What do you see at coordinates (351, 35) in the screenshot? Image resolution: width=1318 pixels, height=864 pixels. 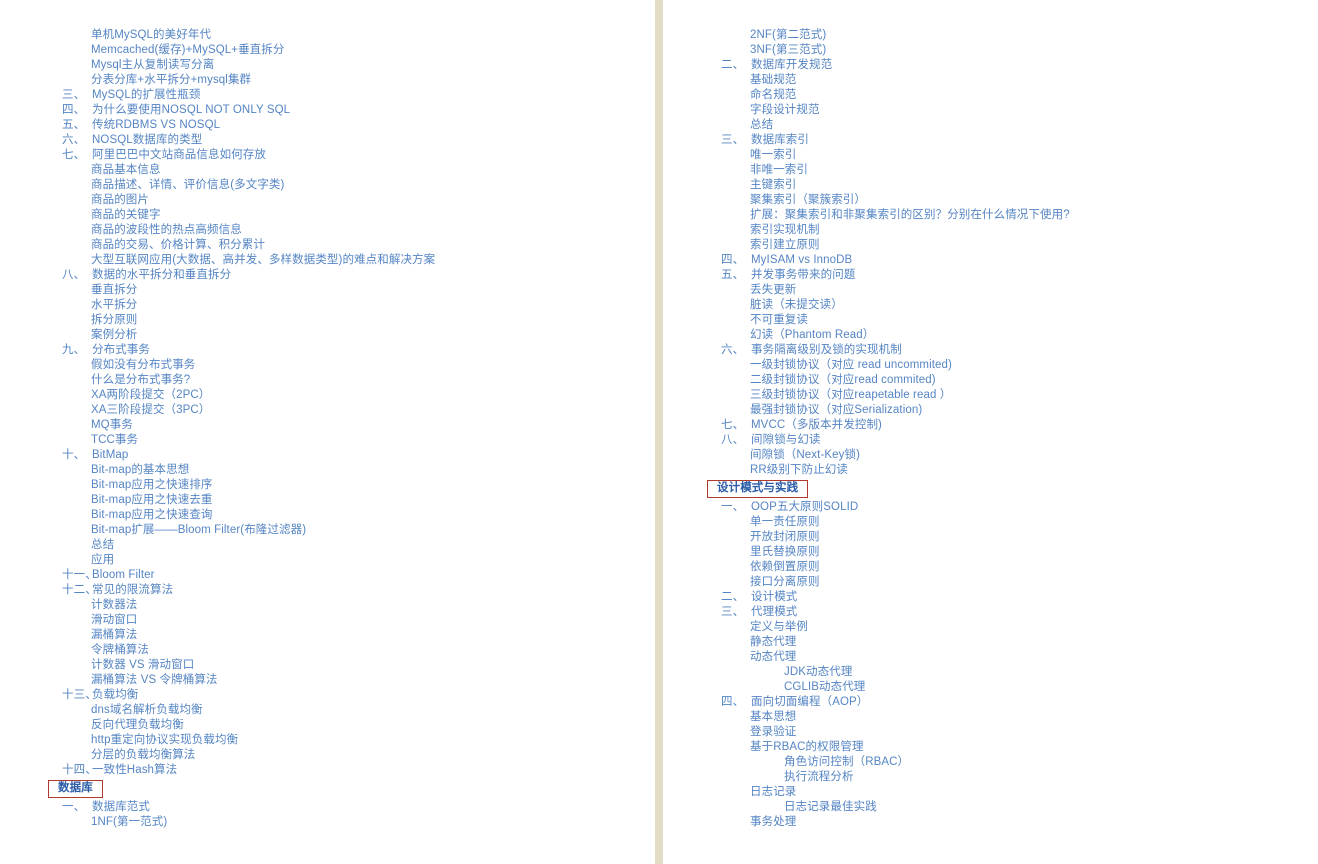 I see `toc-subitem: 单机MySQL的美好年代` at bounding box center [351, 35].